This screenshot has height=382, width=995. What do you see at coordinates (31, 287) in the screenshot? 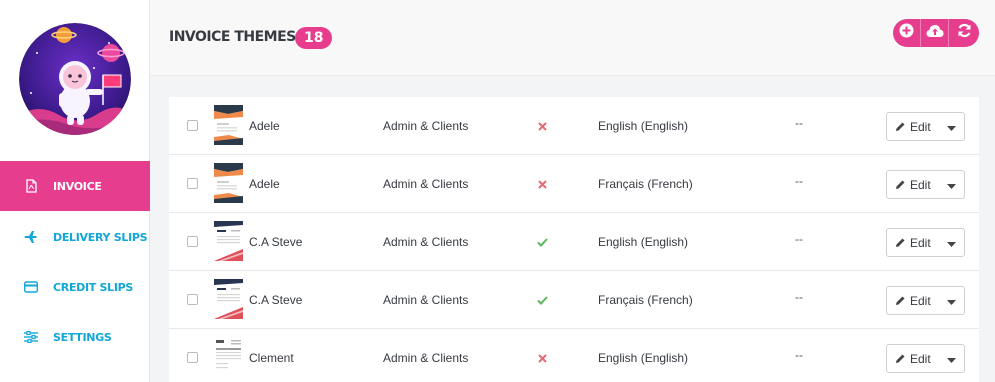
I see `credit-card-icon` at bounding box center [31, 287].